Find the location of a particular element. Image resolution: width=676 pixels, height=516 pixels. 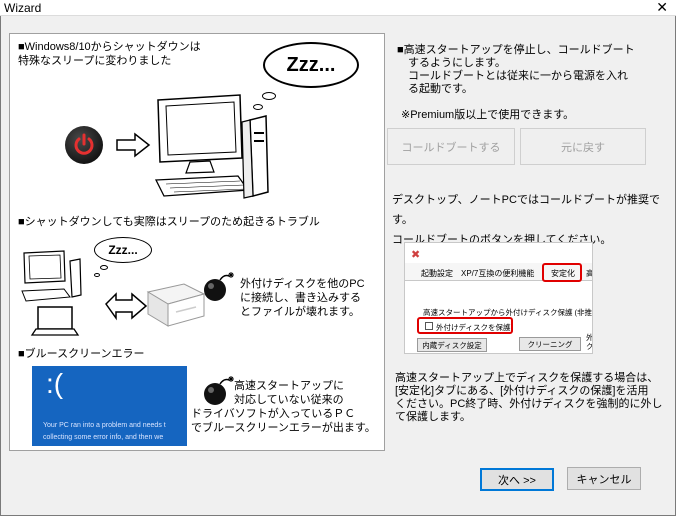

app-x-icon: ✖ is located at coordinates (416, 255).